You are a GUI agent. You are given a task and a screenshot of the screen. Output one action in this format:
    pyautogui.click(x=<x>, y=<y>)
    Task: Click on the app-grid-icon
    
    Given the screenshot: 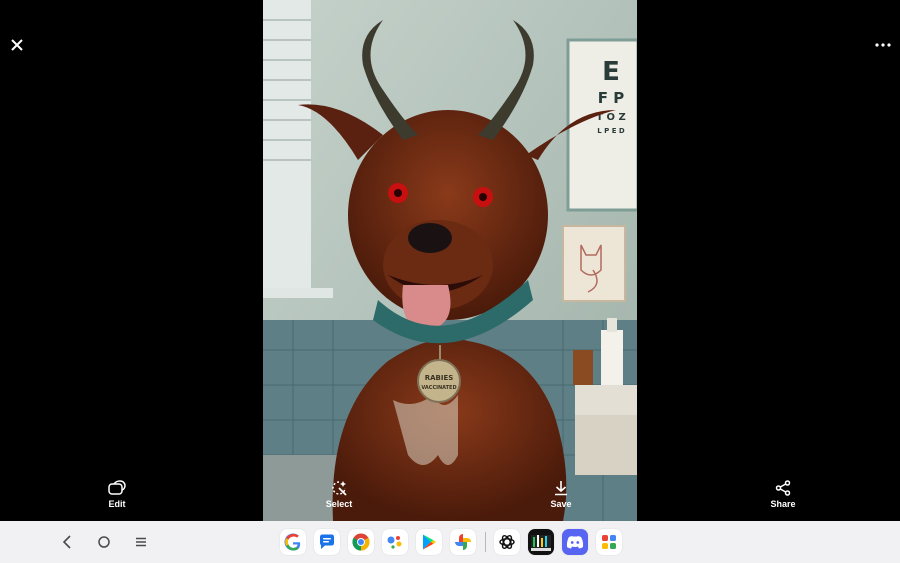 What is the action you would take?
    pyautogui.click(x=609, y=542)
    